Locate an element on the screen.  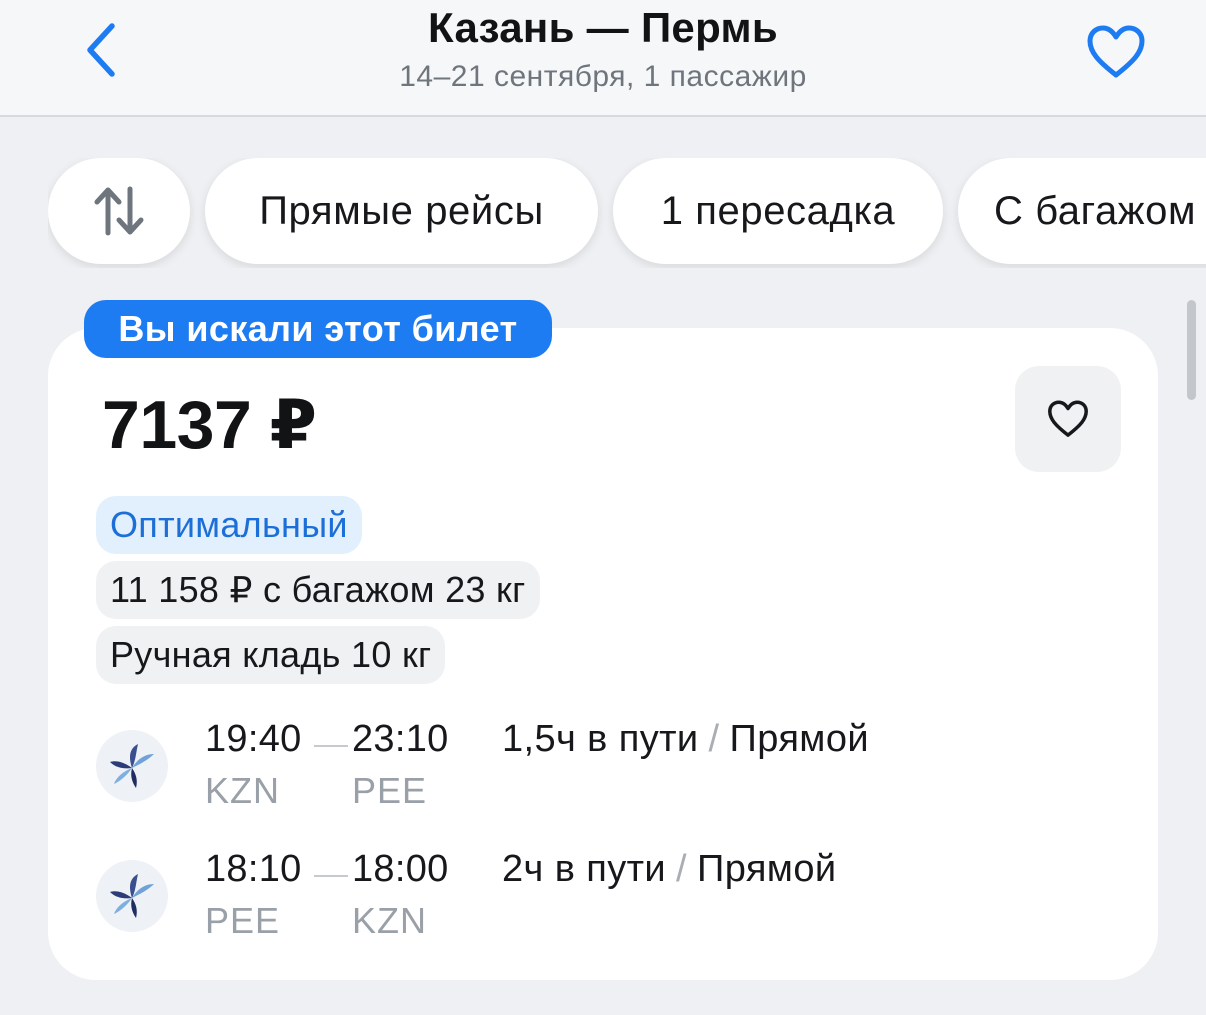
ticket-price: 7137 ₽ is located at coordinates (209, 425).